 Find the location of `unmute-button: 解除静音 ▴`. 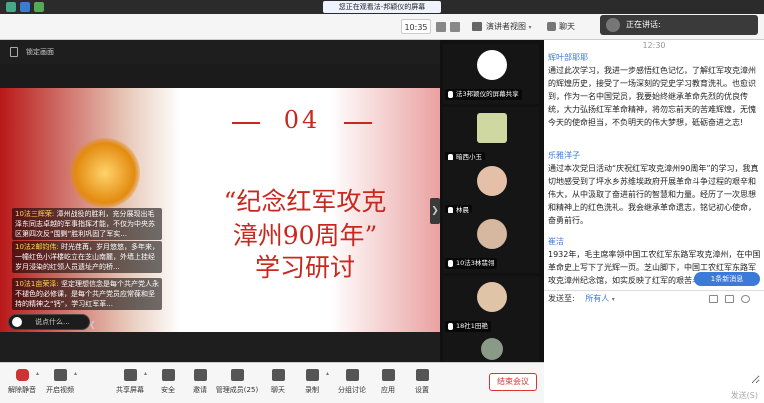

unmute-button: 解除静音 ▴ is located at coordinates (22, 384).